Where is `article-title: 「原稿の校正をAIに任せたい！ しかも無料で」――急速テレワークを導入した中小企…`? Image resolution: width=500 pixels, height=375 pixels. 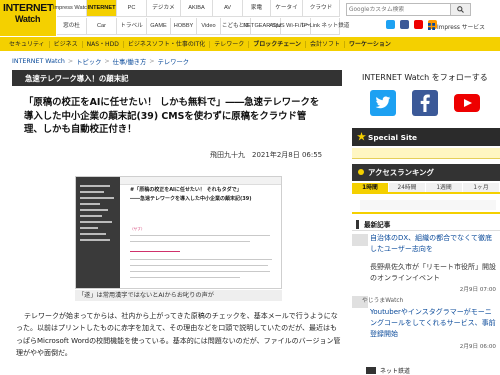 article-title: 「原稿の校正をAIに任せたい！ しかも無料で」――急速テレワークを導入した中小企… is located at coordinates (172, 116).